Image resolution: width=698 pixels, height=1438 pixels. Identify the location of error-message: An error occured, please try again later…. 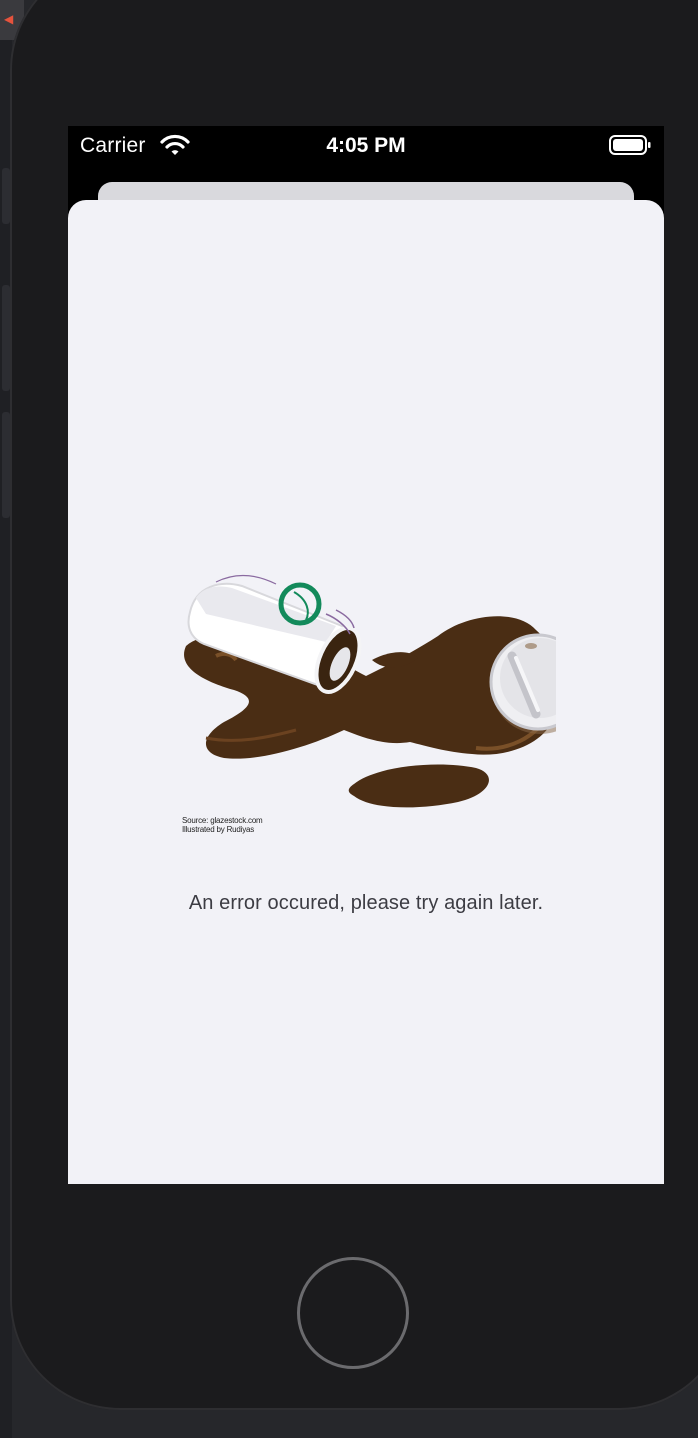
(366, 903).